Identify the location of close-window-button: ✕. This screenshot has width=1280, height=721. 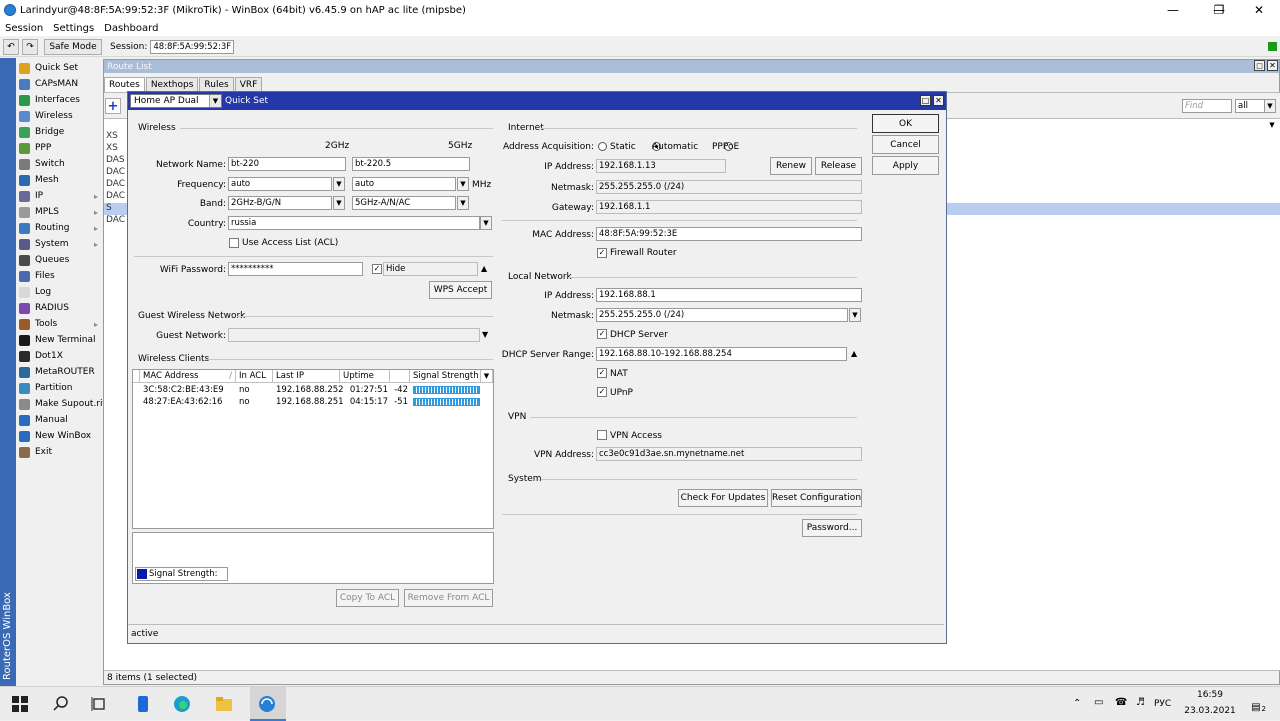
(1258, 10).